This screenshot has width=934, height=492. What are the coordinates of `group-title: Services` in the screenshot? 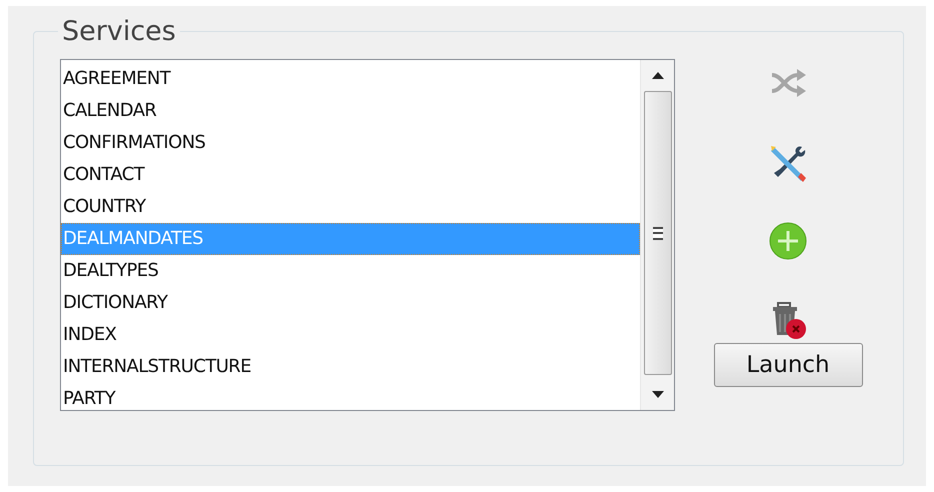 It's located at (119, 31).